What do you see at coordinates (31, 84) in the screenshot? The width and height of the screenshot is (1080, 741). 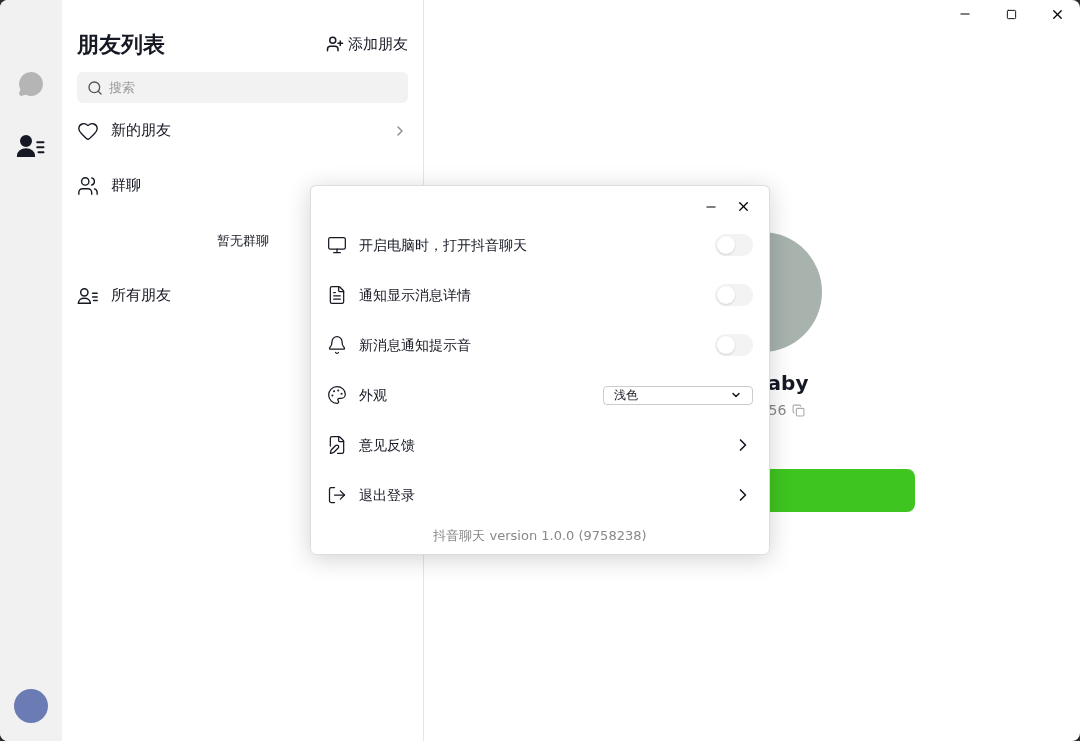 I see `chat-bubble-icon` at bounding box center [31, 84].